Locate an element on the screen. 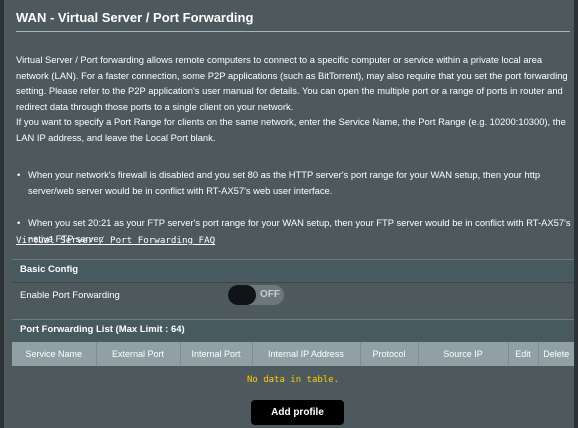  column-header-protocol: Protocol is located at coordinates (389, 354).